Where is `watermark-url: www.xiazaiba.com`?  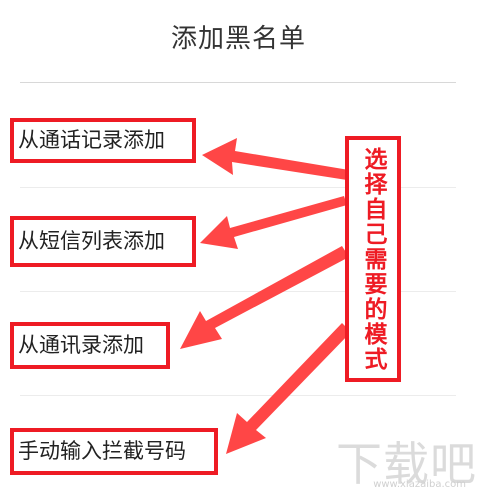 watermark-url: www.xiazaiba.com is located at coordinates (419, 484).